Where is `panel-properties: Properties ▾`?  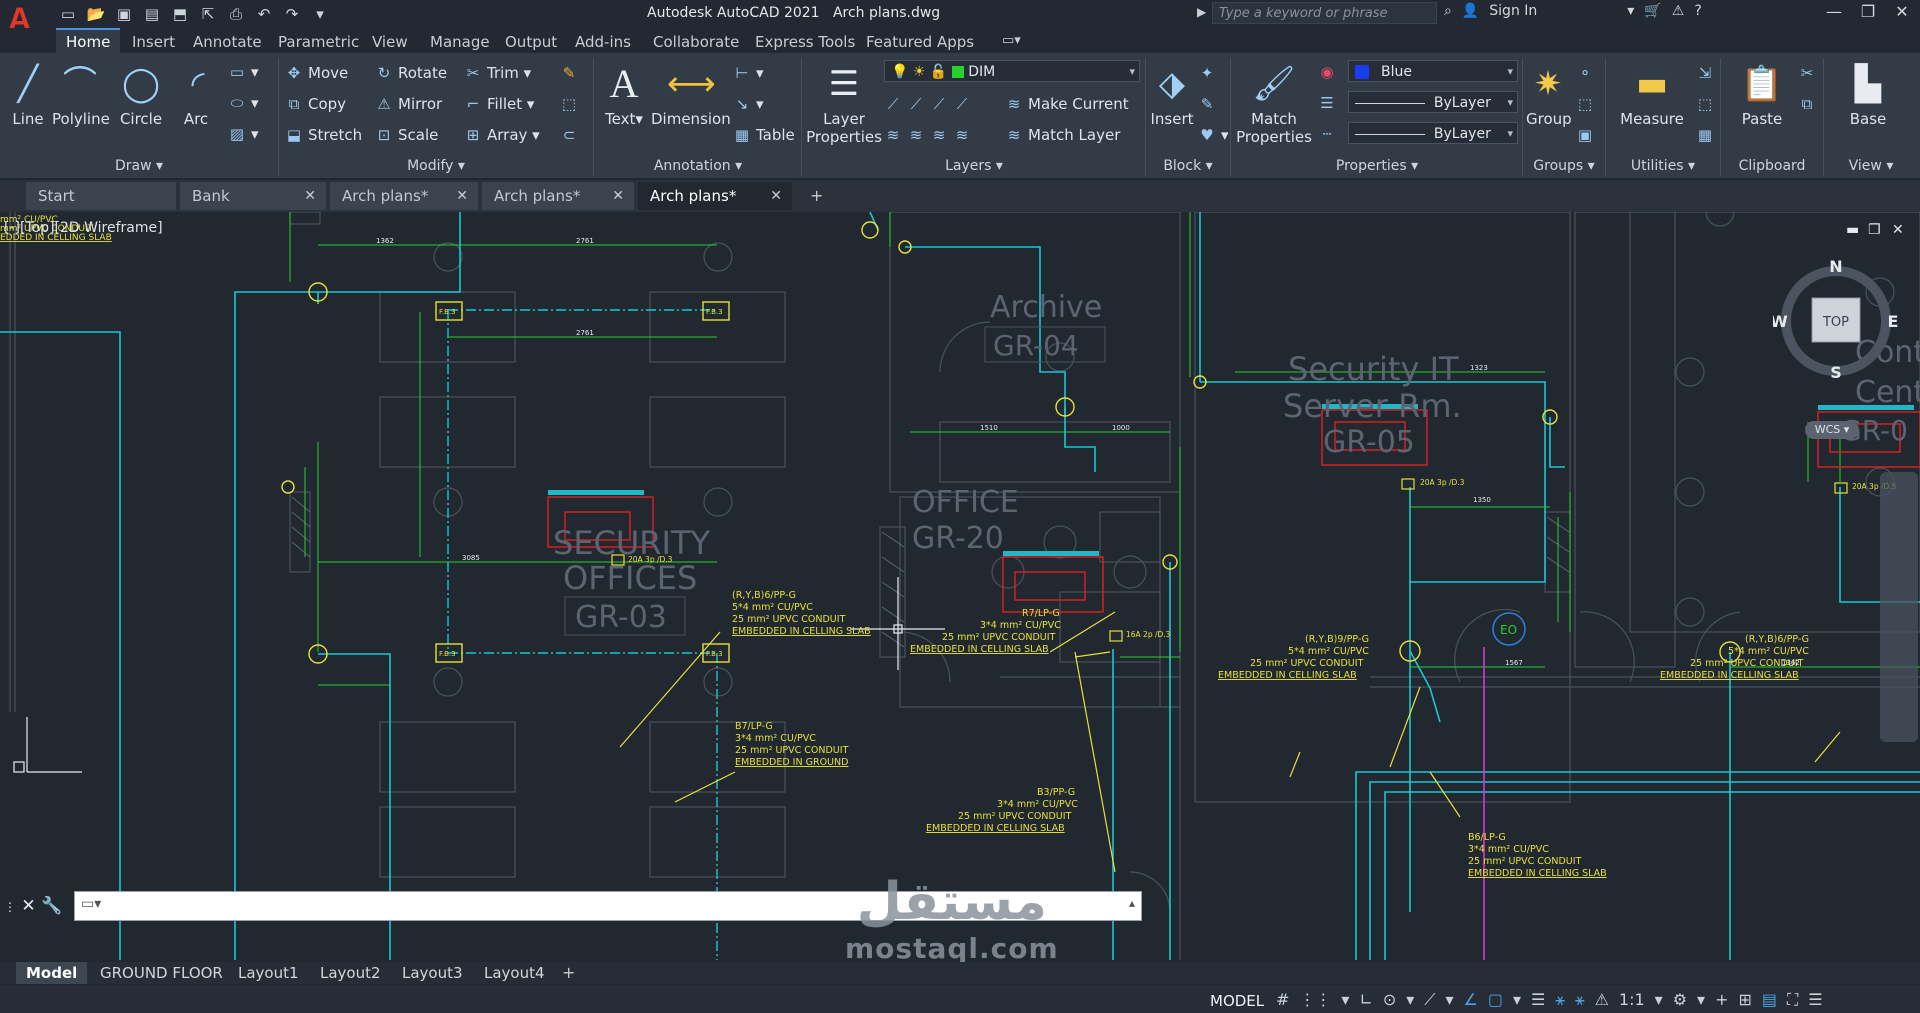
panel-properties: Properties ▾ is located at coordinates (1377, 166).